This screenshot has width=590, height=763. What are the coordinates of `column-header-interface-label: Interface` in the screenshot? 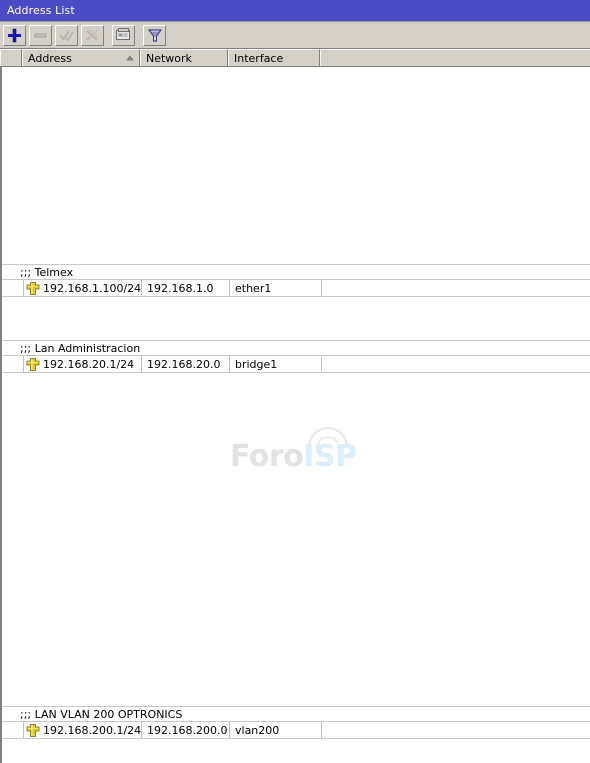 It's located at (259, 58).